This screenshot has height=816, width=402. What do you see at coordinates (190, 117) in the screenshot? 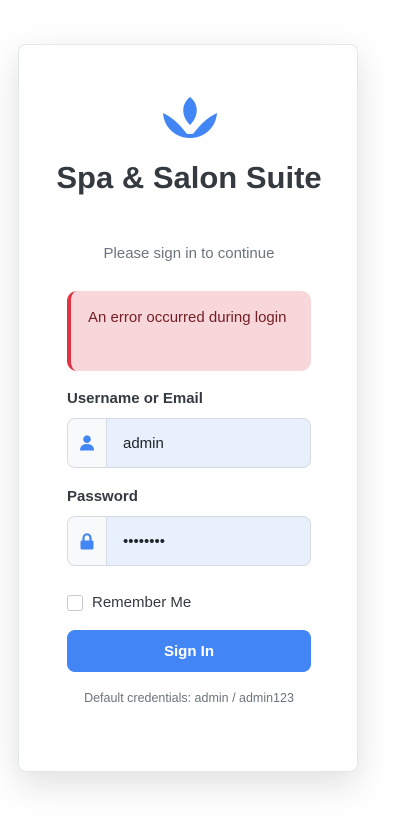
I see `lotus-icon` at bounding box center [190, 117].